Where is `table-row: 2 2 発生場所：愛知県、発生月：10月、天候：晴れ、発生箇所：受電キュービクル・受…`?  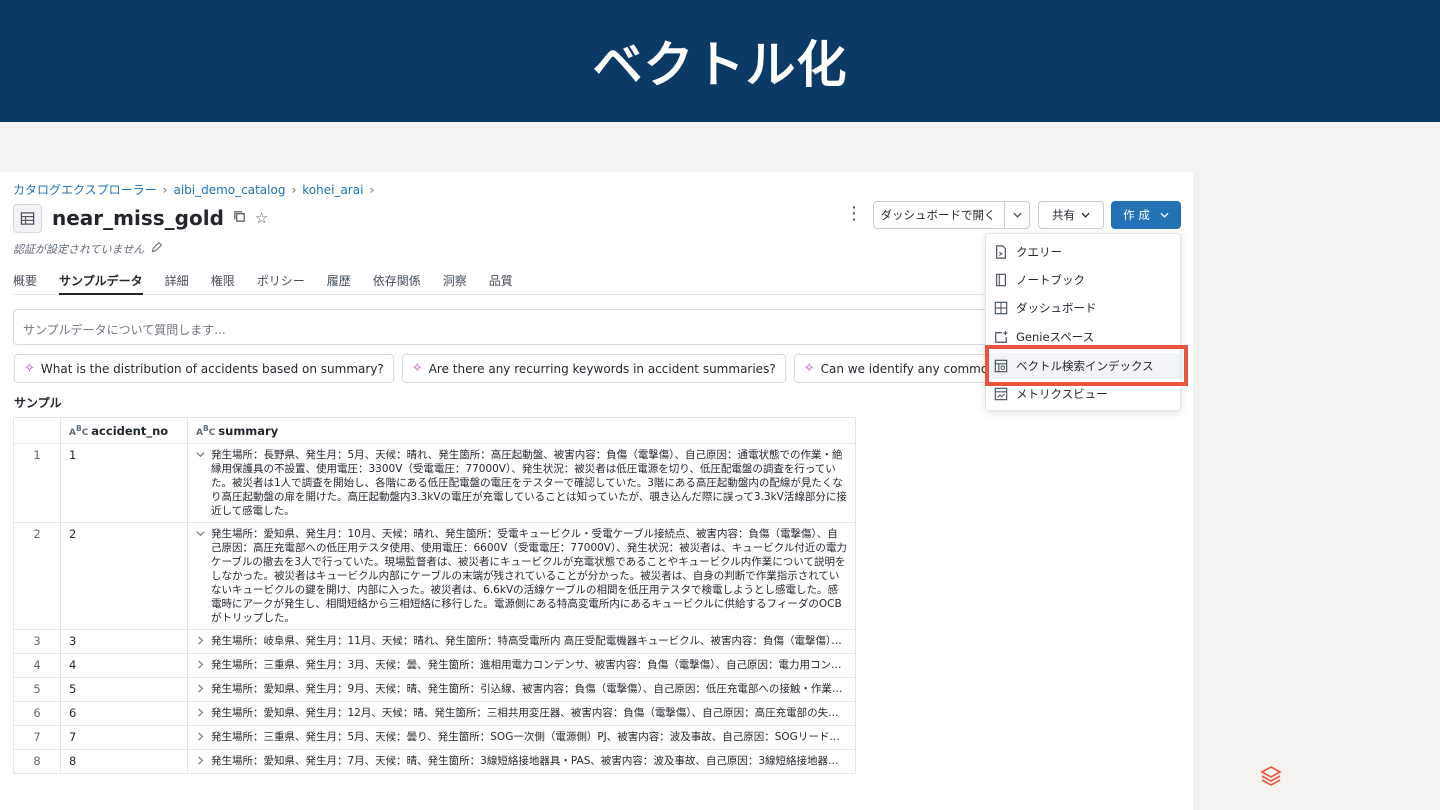 table-row: 2 2 発生場所：愛知県、発生月：10月、天候：晴れ、発生箇所：受電キュービクル・受… is located at coordinates (434, 576).